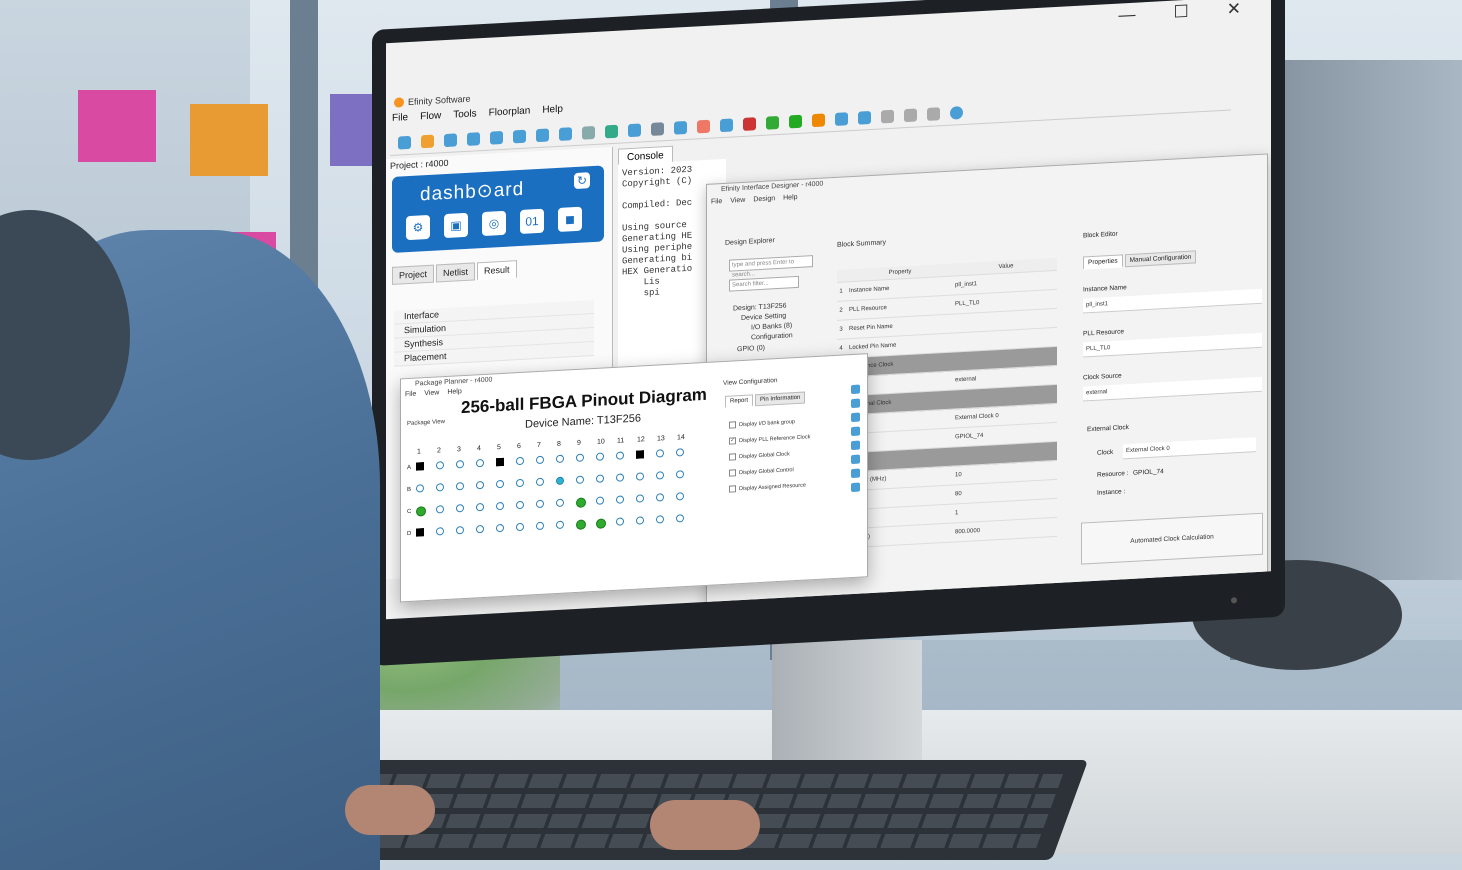  What do you see at coordinates (864, 117) in the screenshot?
I see `package-icon` at bounding box center [864, 117].